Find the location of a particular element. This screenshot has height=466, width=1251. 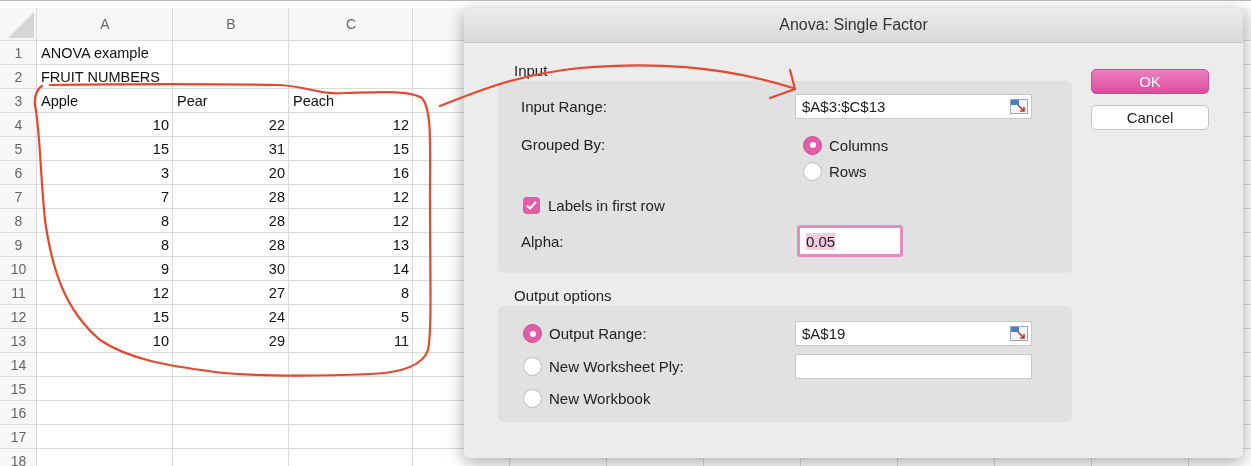

table-cell-text: 9 is located at coordinates (164, 269).